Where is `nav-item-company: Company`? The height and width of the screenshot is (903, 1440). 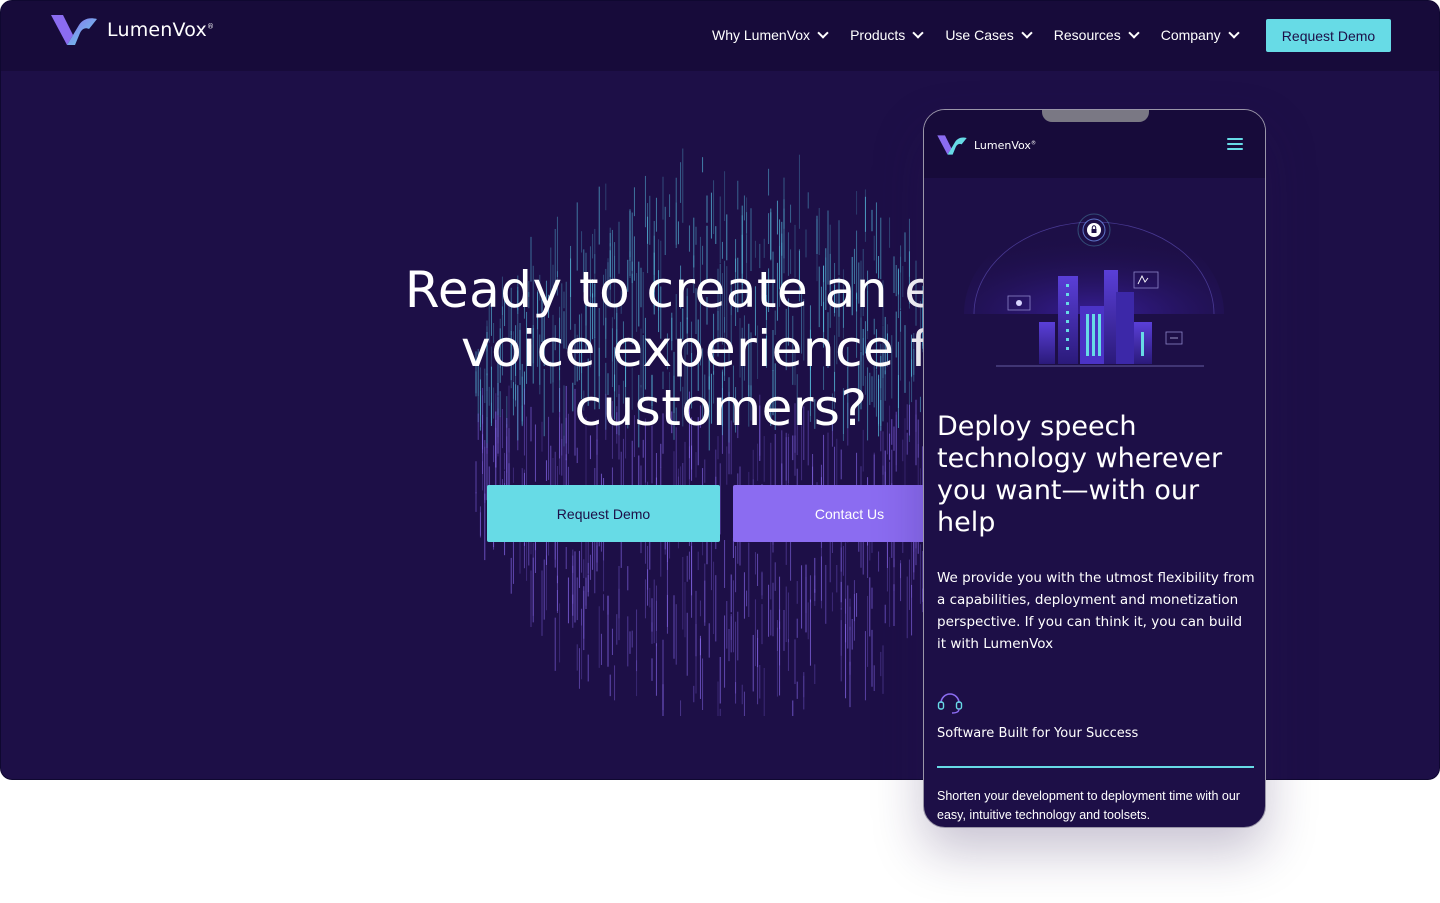 nav-item-company: Company is located at coordinates (1200, 35).